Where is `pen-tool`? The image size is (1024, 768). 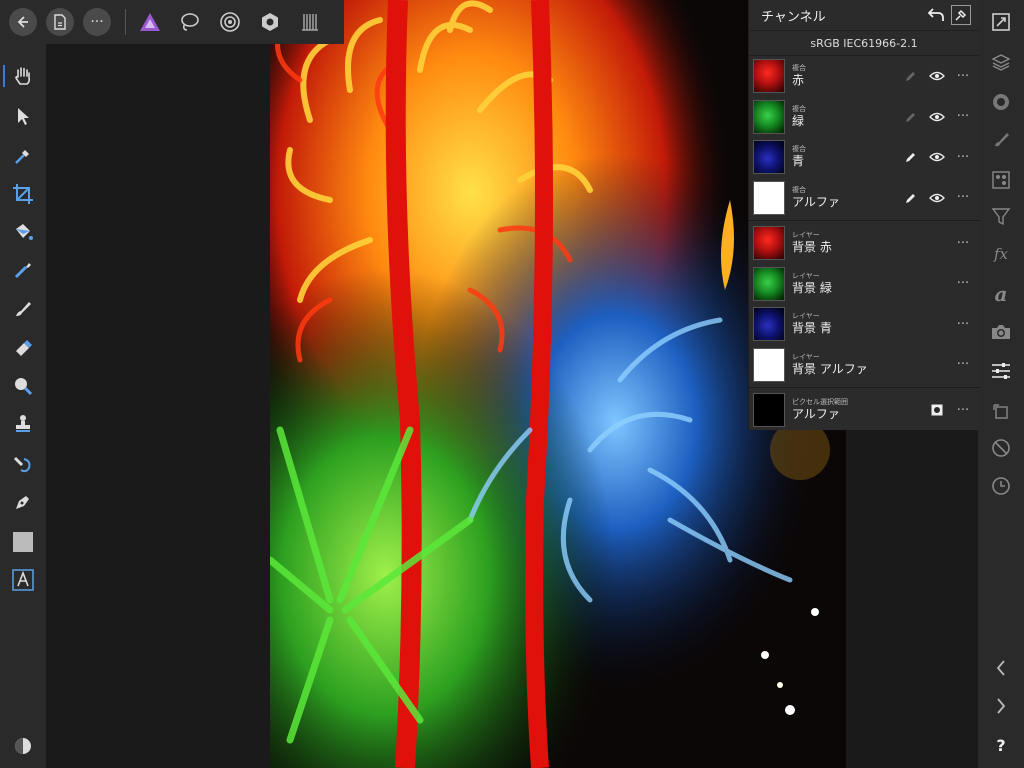 pen-tool is located at coordinates (23, 502).